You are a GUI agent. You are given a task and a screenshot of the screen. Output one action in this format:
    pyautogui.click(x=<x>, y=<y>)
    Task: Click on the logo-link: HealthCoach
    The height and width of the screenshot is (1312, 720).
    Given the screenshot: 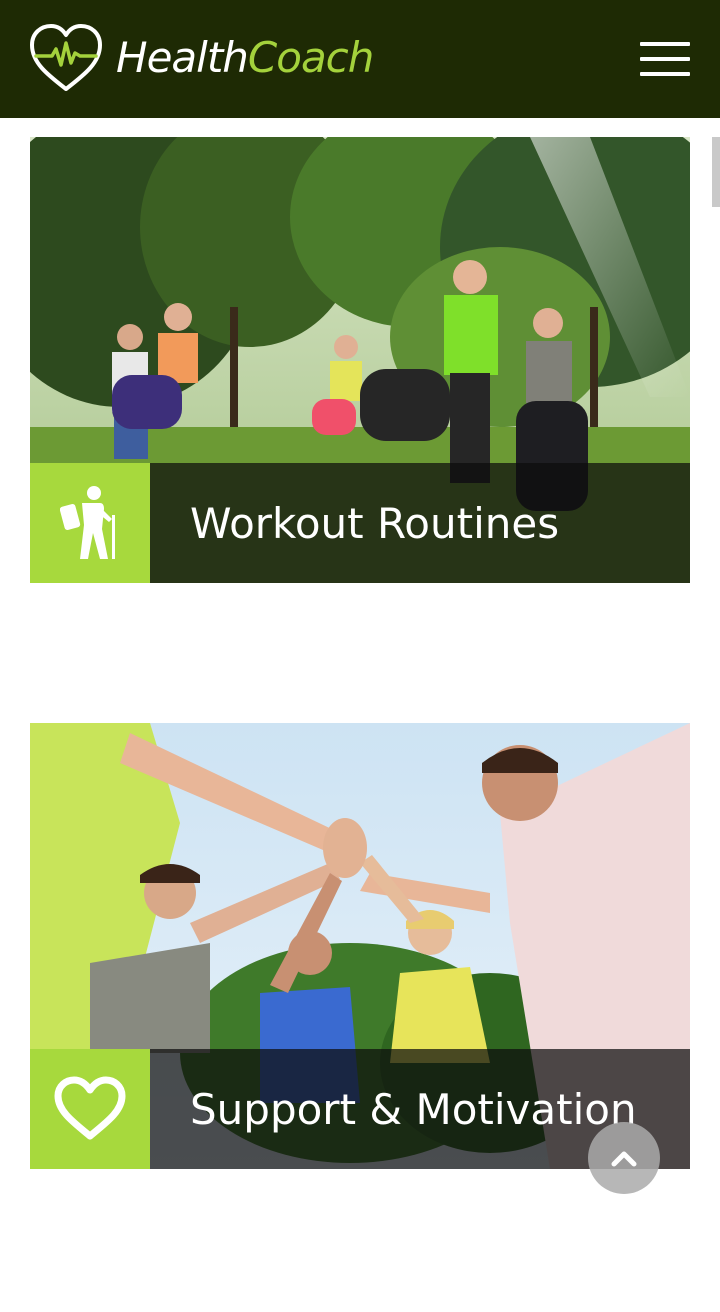 What is the action you would take?
    pyautogui.click(x=201, y=58)
    